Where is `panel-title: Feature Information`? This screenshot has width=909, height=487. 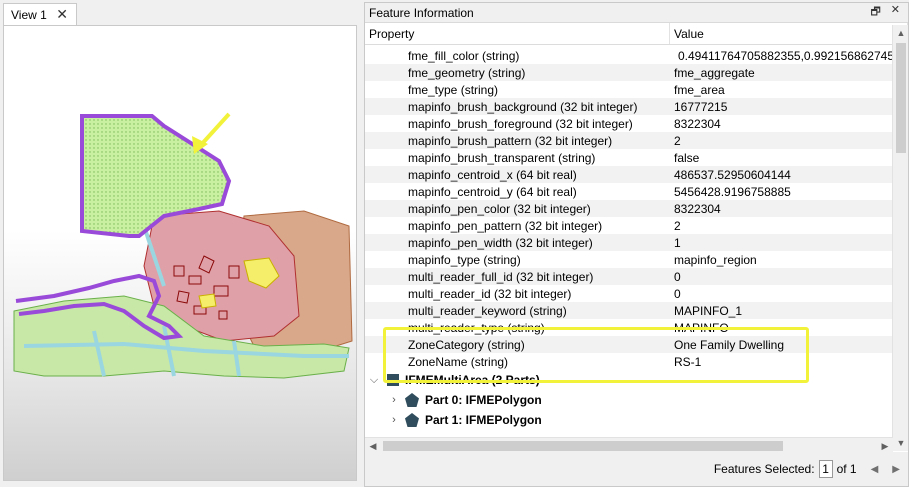 panel-title: Feature Information is located at coordinates (421, 12).